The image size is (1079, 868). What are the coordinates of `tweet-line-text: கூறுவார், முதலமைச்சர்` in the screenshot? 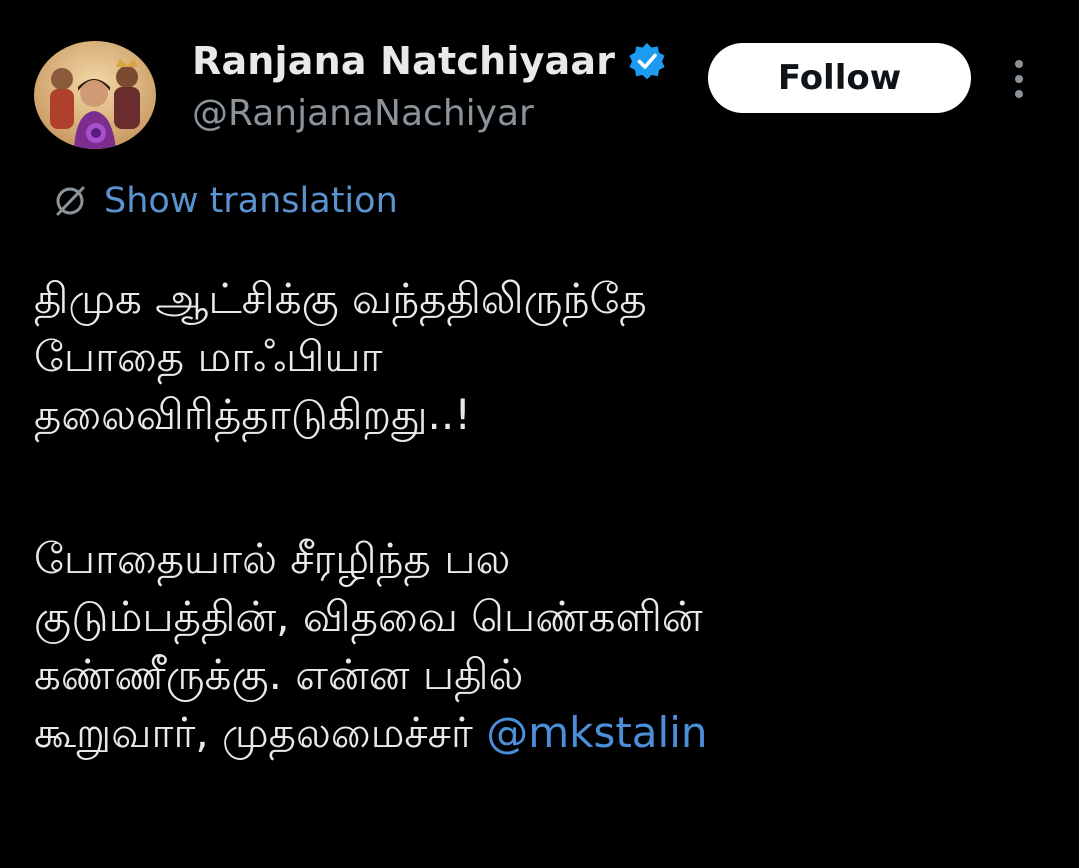 It's located at (260, 732).